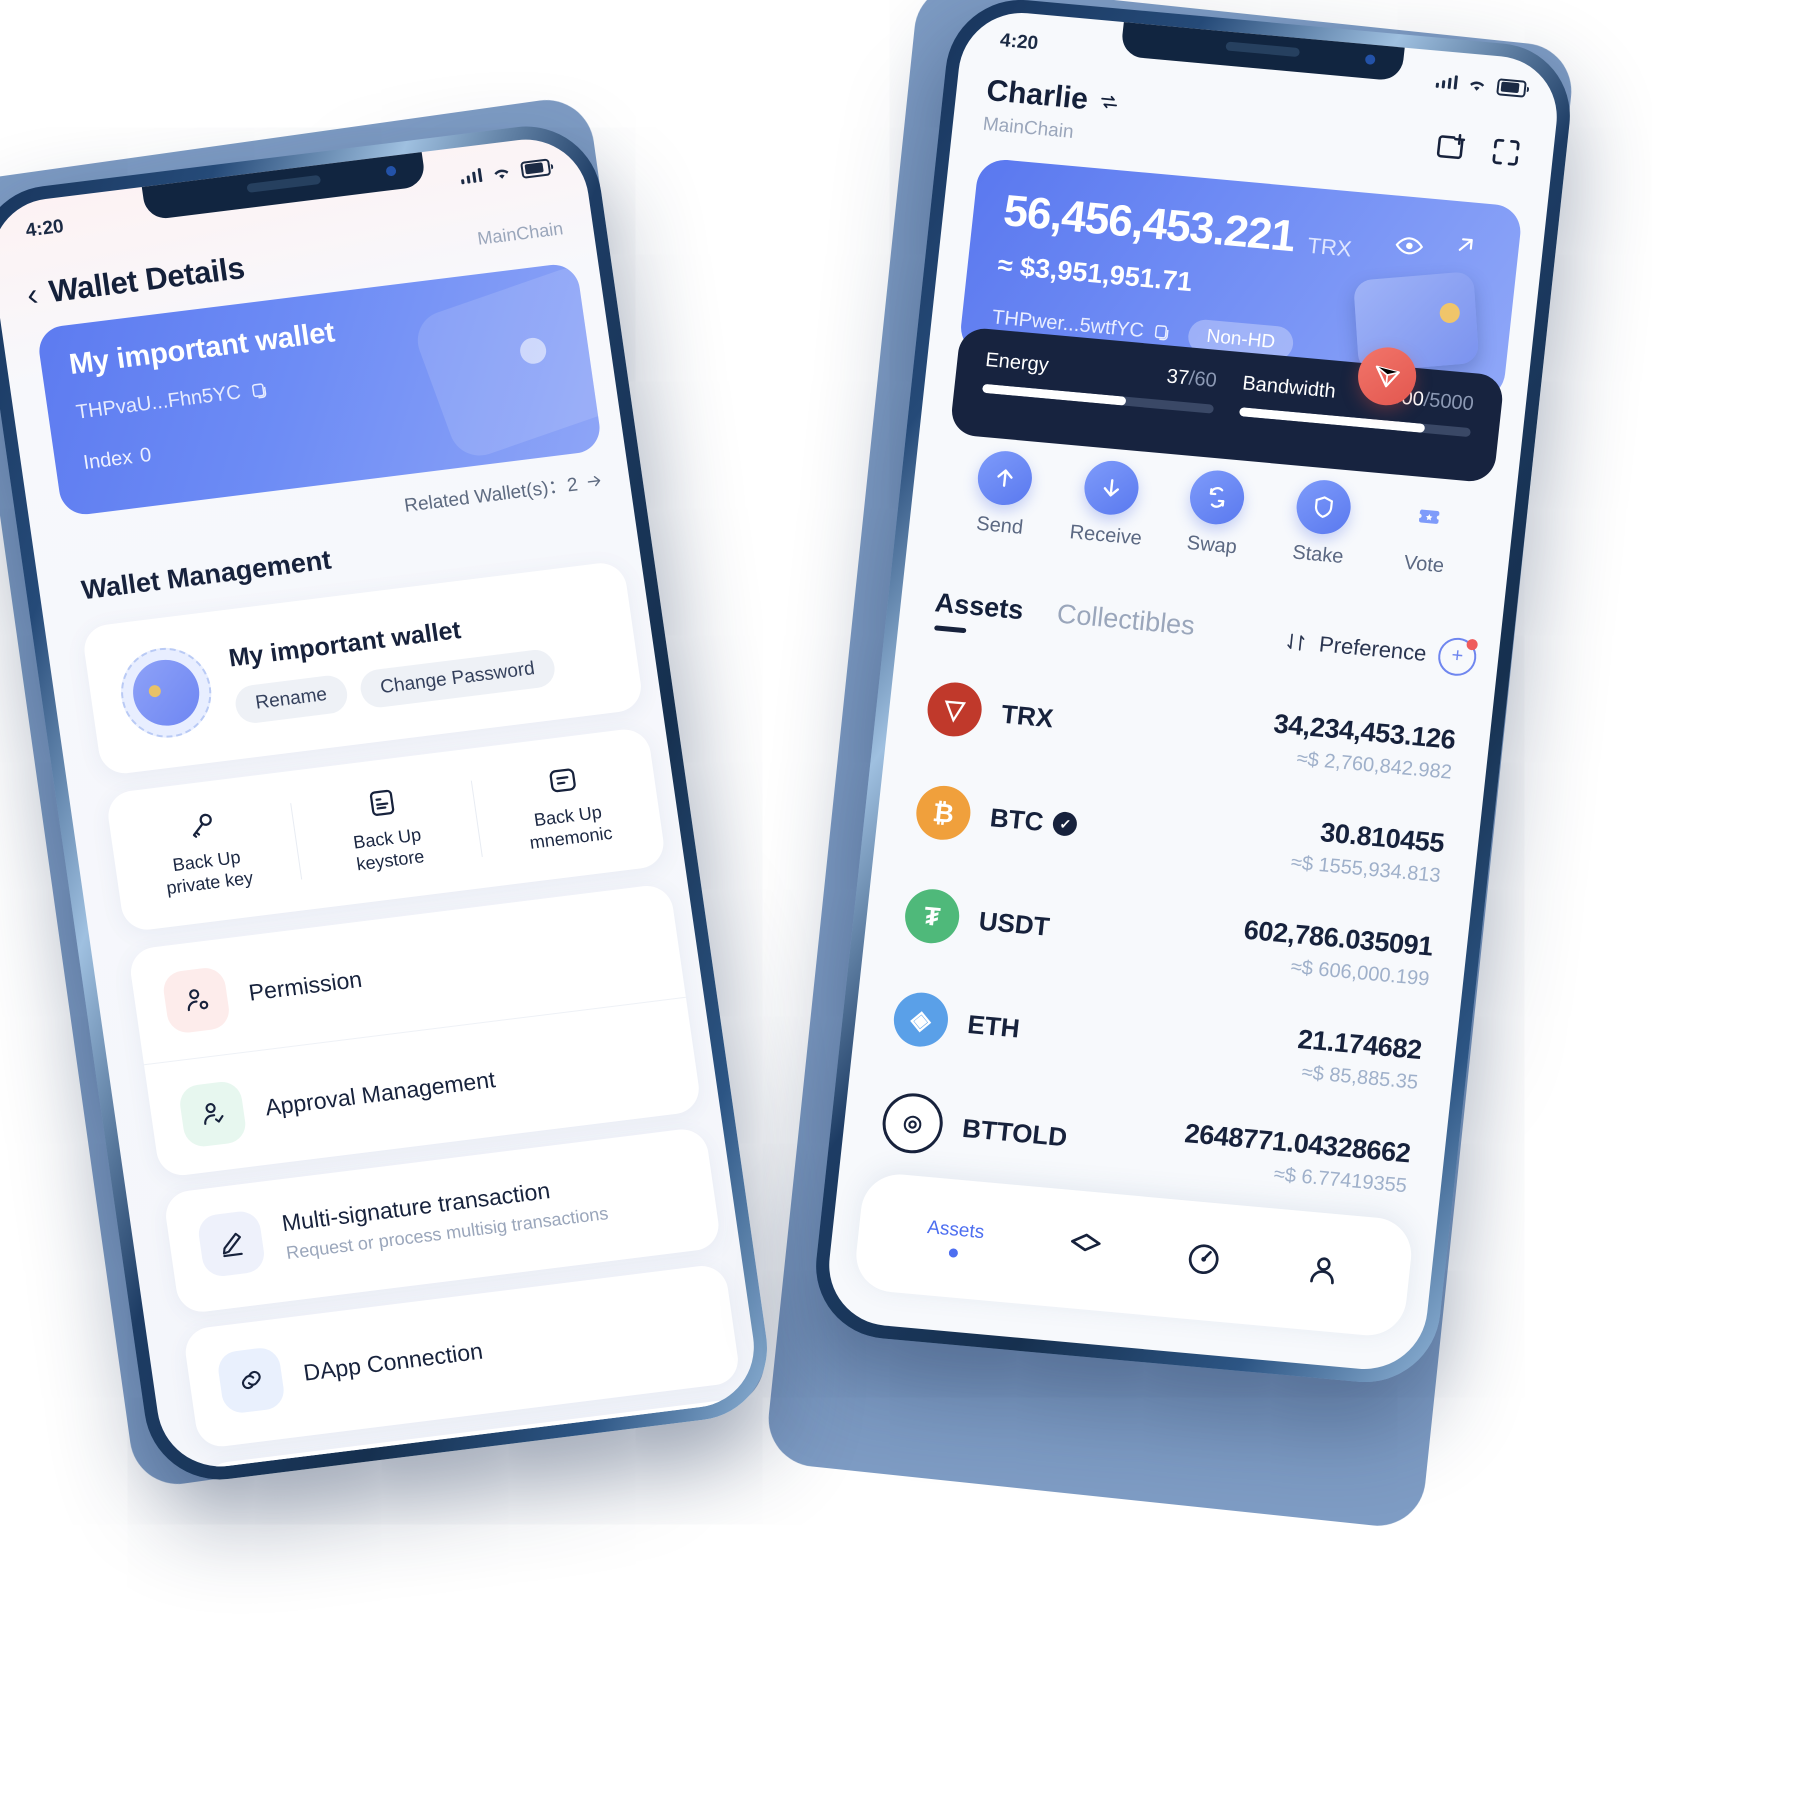 This screenshot has height=1800, width=1800. What do you see at coordinates (1027, 715) in the screenshot?
I see `asset-symbol: TRX` at bounding box center [1027, 715].